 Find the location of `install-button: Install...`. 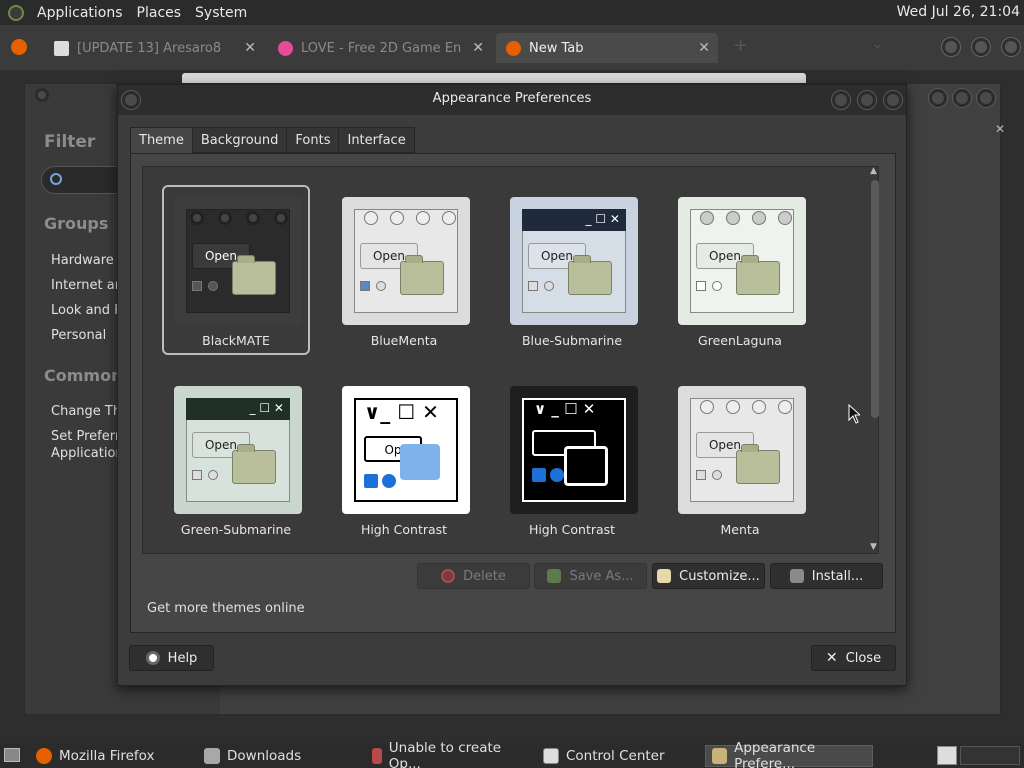

install-button: Install... is located at coordinates (826, 576).